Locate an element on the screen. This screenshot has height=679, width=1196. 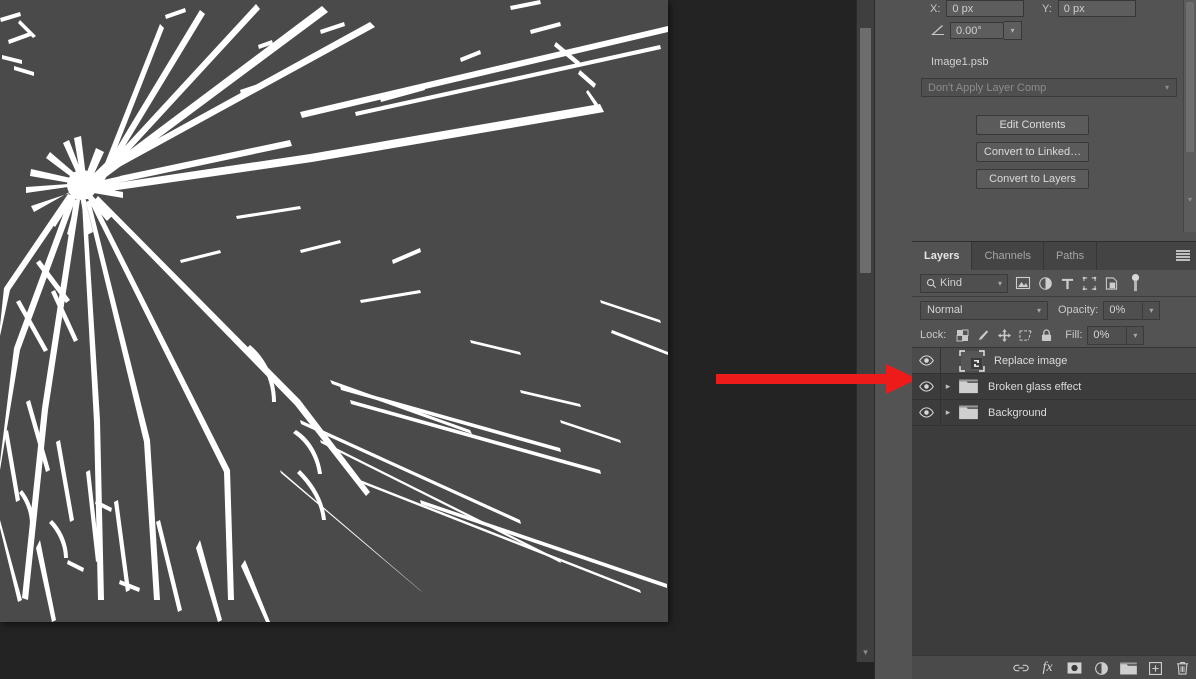
x-label: X: is located at coordinates (935, 8).